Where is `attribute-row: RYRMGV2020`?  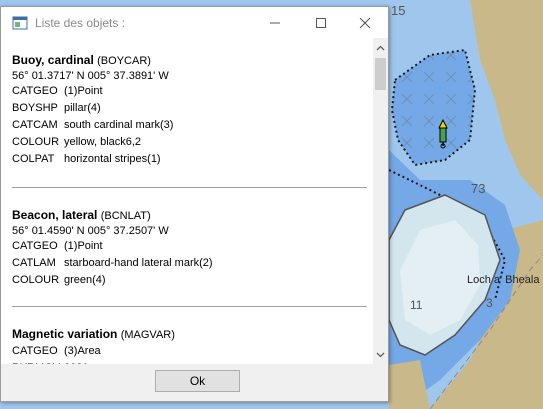
attribute-row: RYRMGV2020 is located at coordinates (189, 362).